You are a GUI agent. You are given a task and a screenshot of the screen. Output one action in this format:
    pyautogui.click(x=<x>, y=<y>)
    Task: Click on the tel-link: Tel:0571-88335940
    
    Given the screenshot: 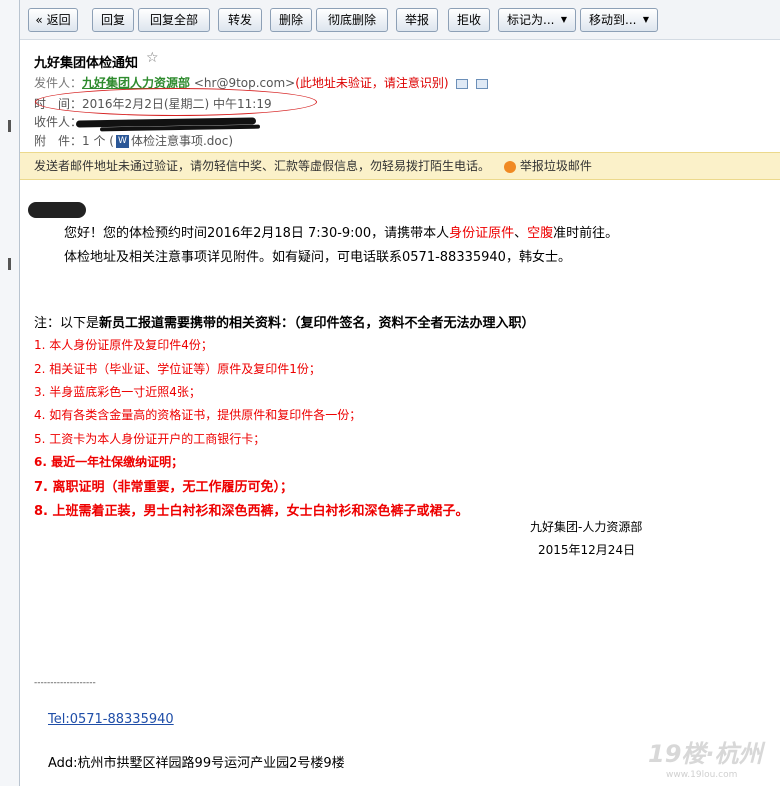 What is the action you would take?
    pyautogui.click(x=111, y=719)
    